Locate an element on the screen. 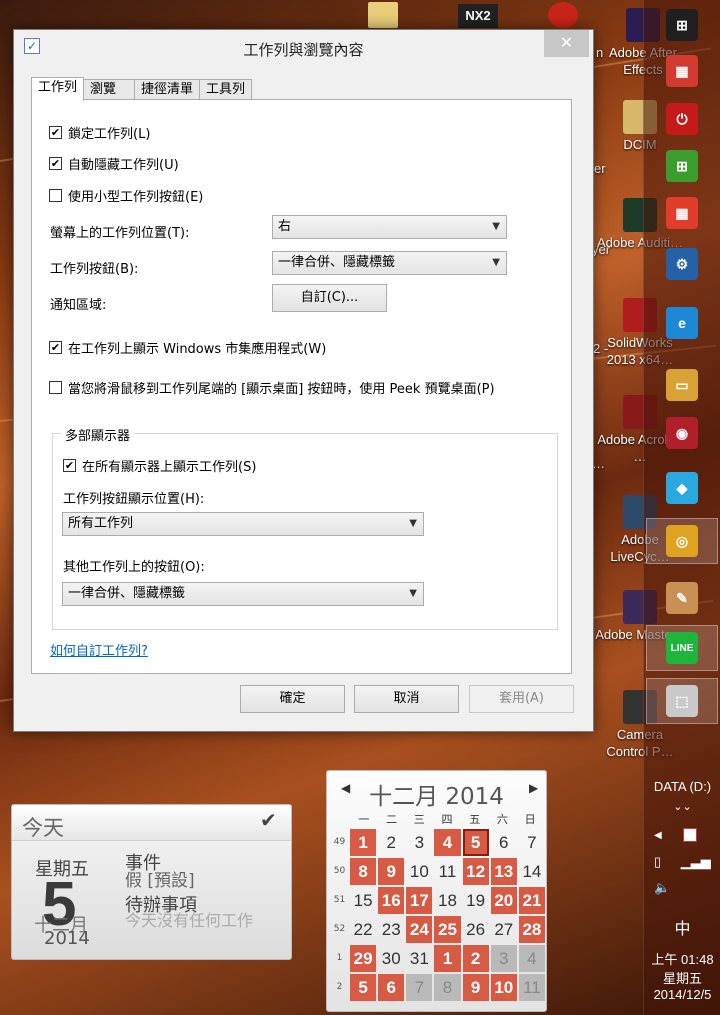 The width and height of the screenshot is (720, 1015). check-icon: ✔ is located at coordinates (268, 820).